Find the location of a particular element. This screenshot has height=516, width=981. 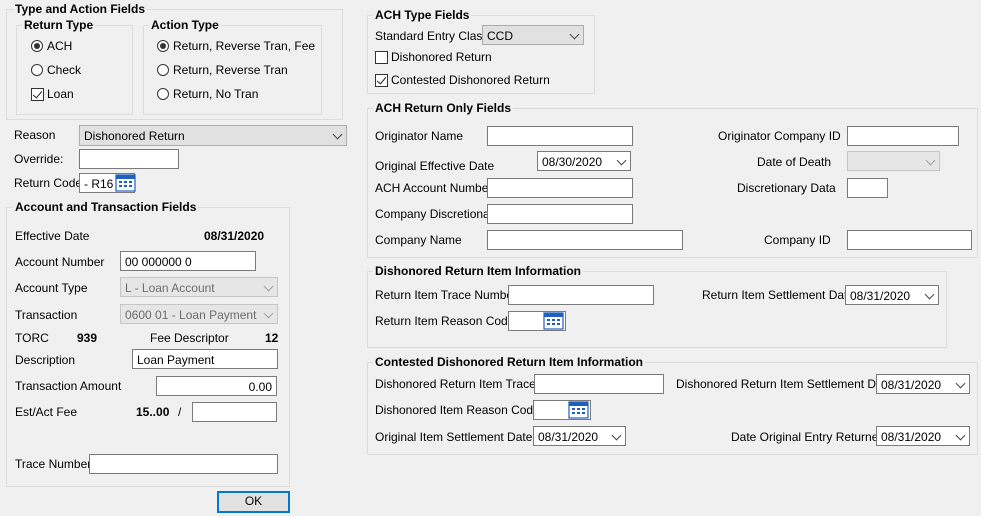

checkbox-dishonored-return-label: Dishonored Return is located at coordinates (441, 57).